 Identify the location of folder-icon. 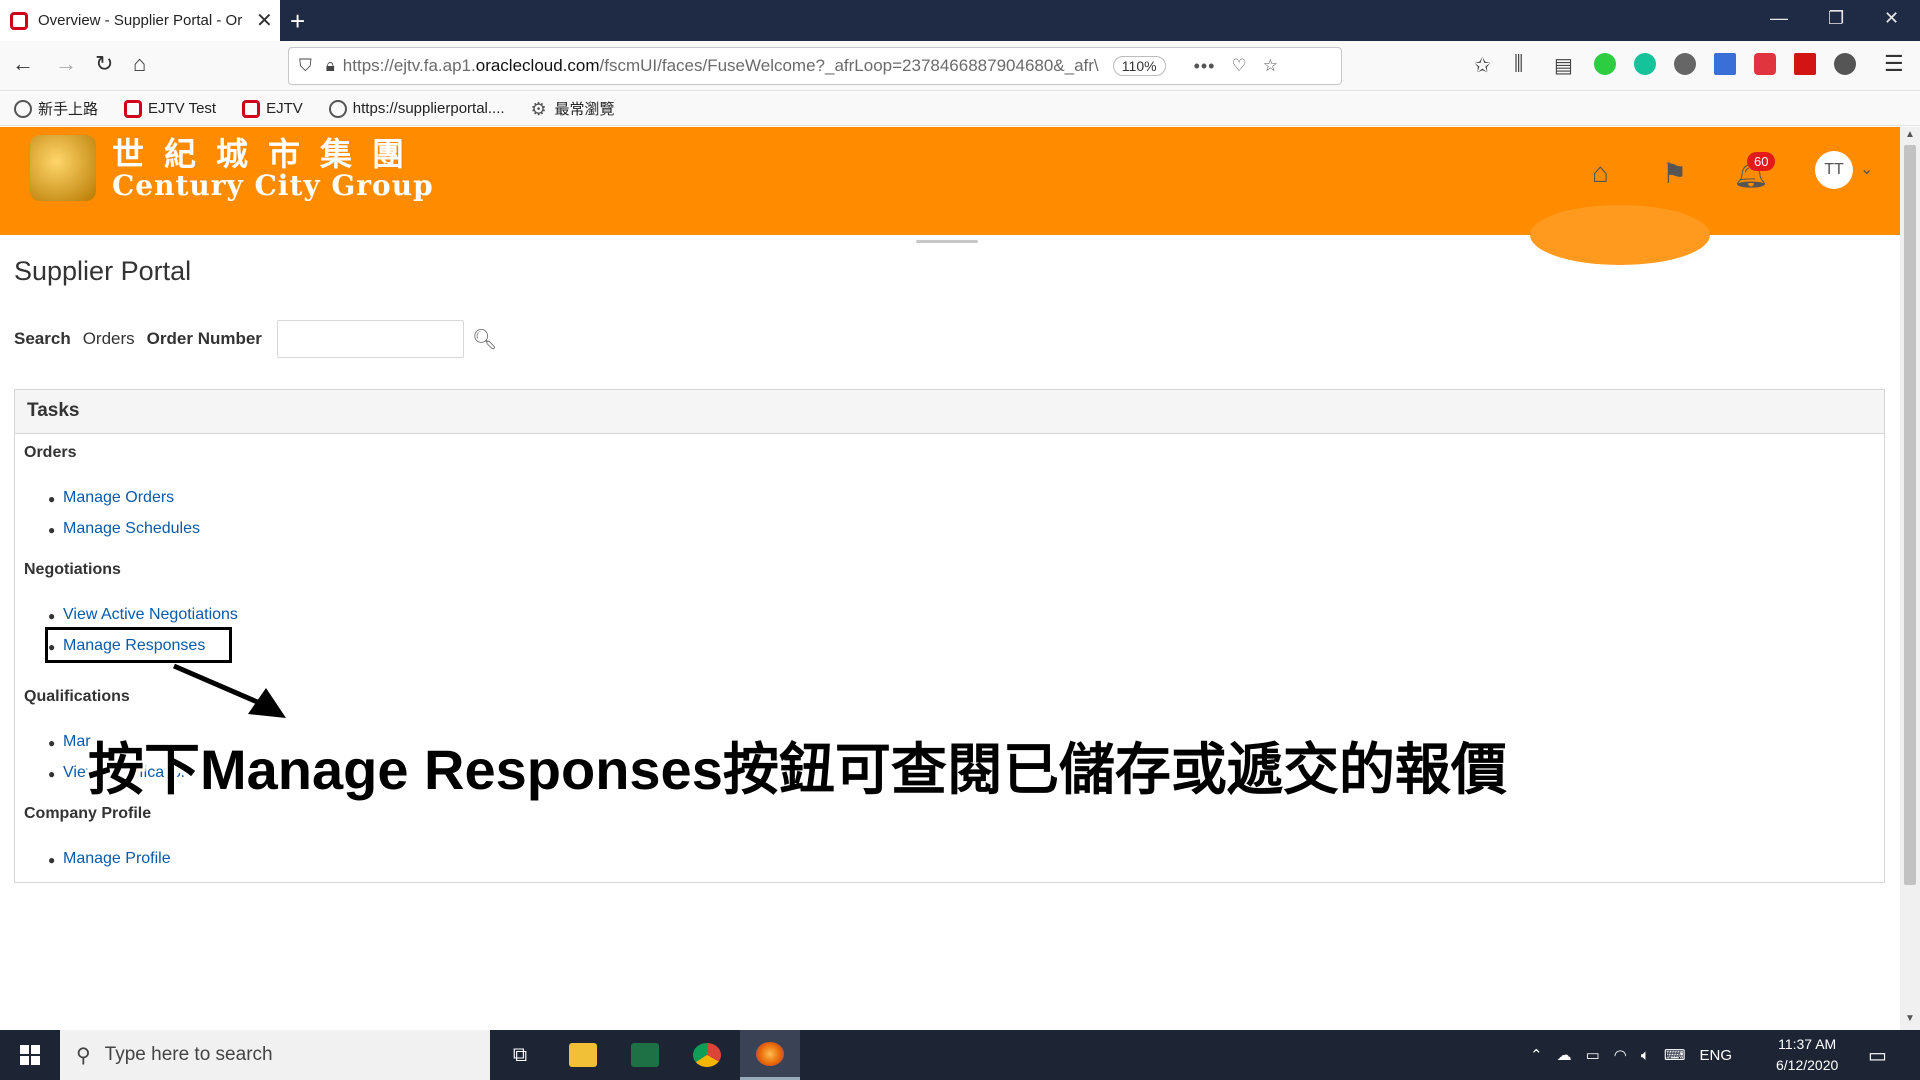
(583, 1055).